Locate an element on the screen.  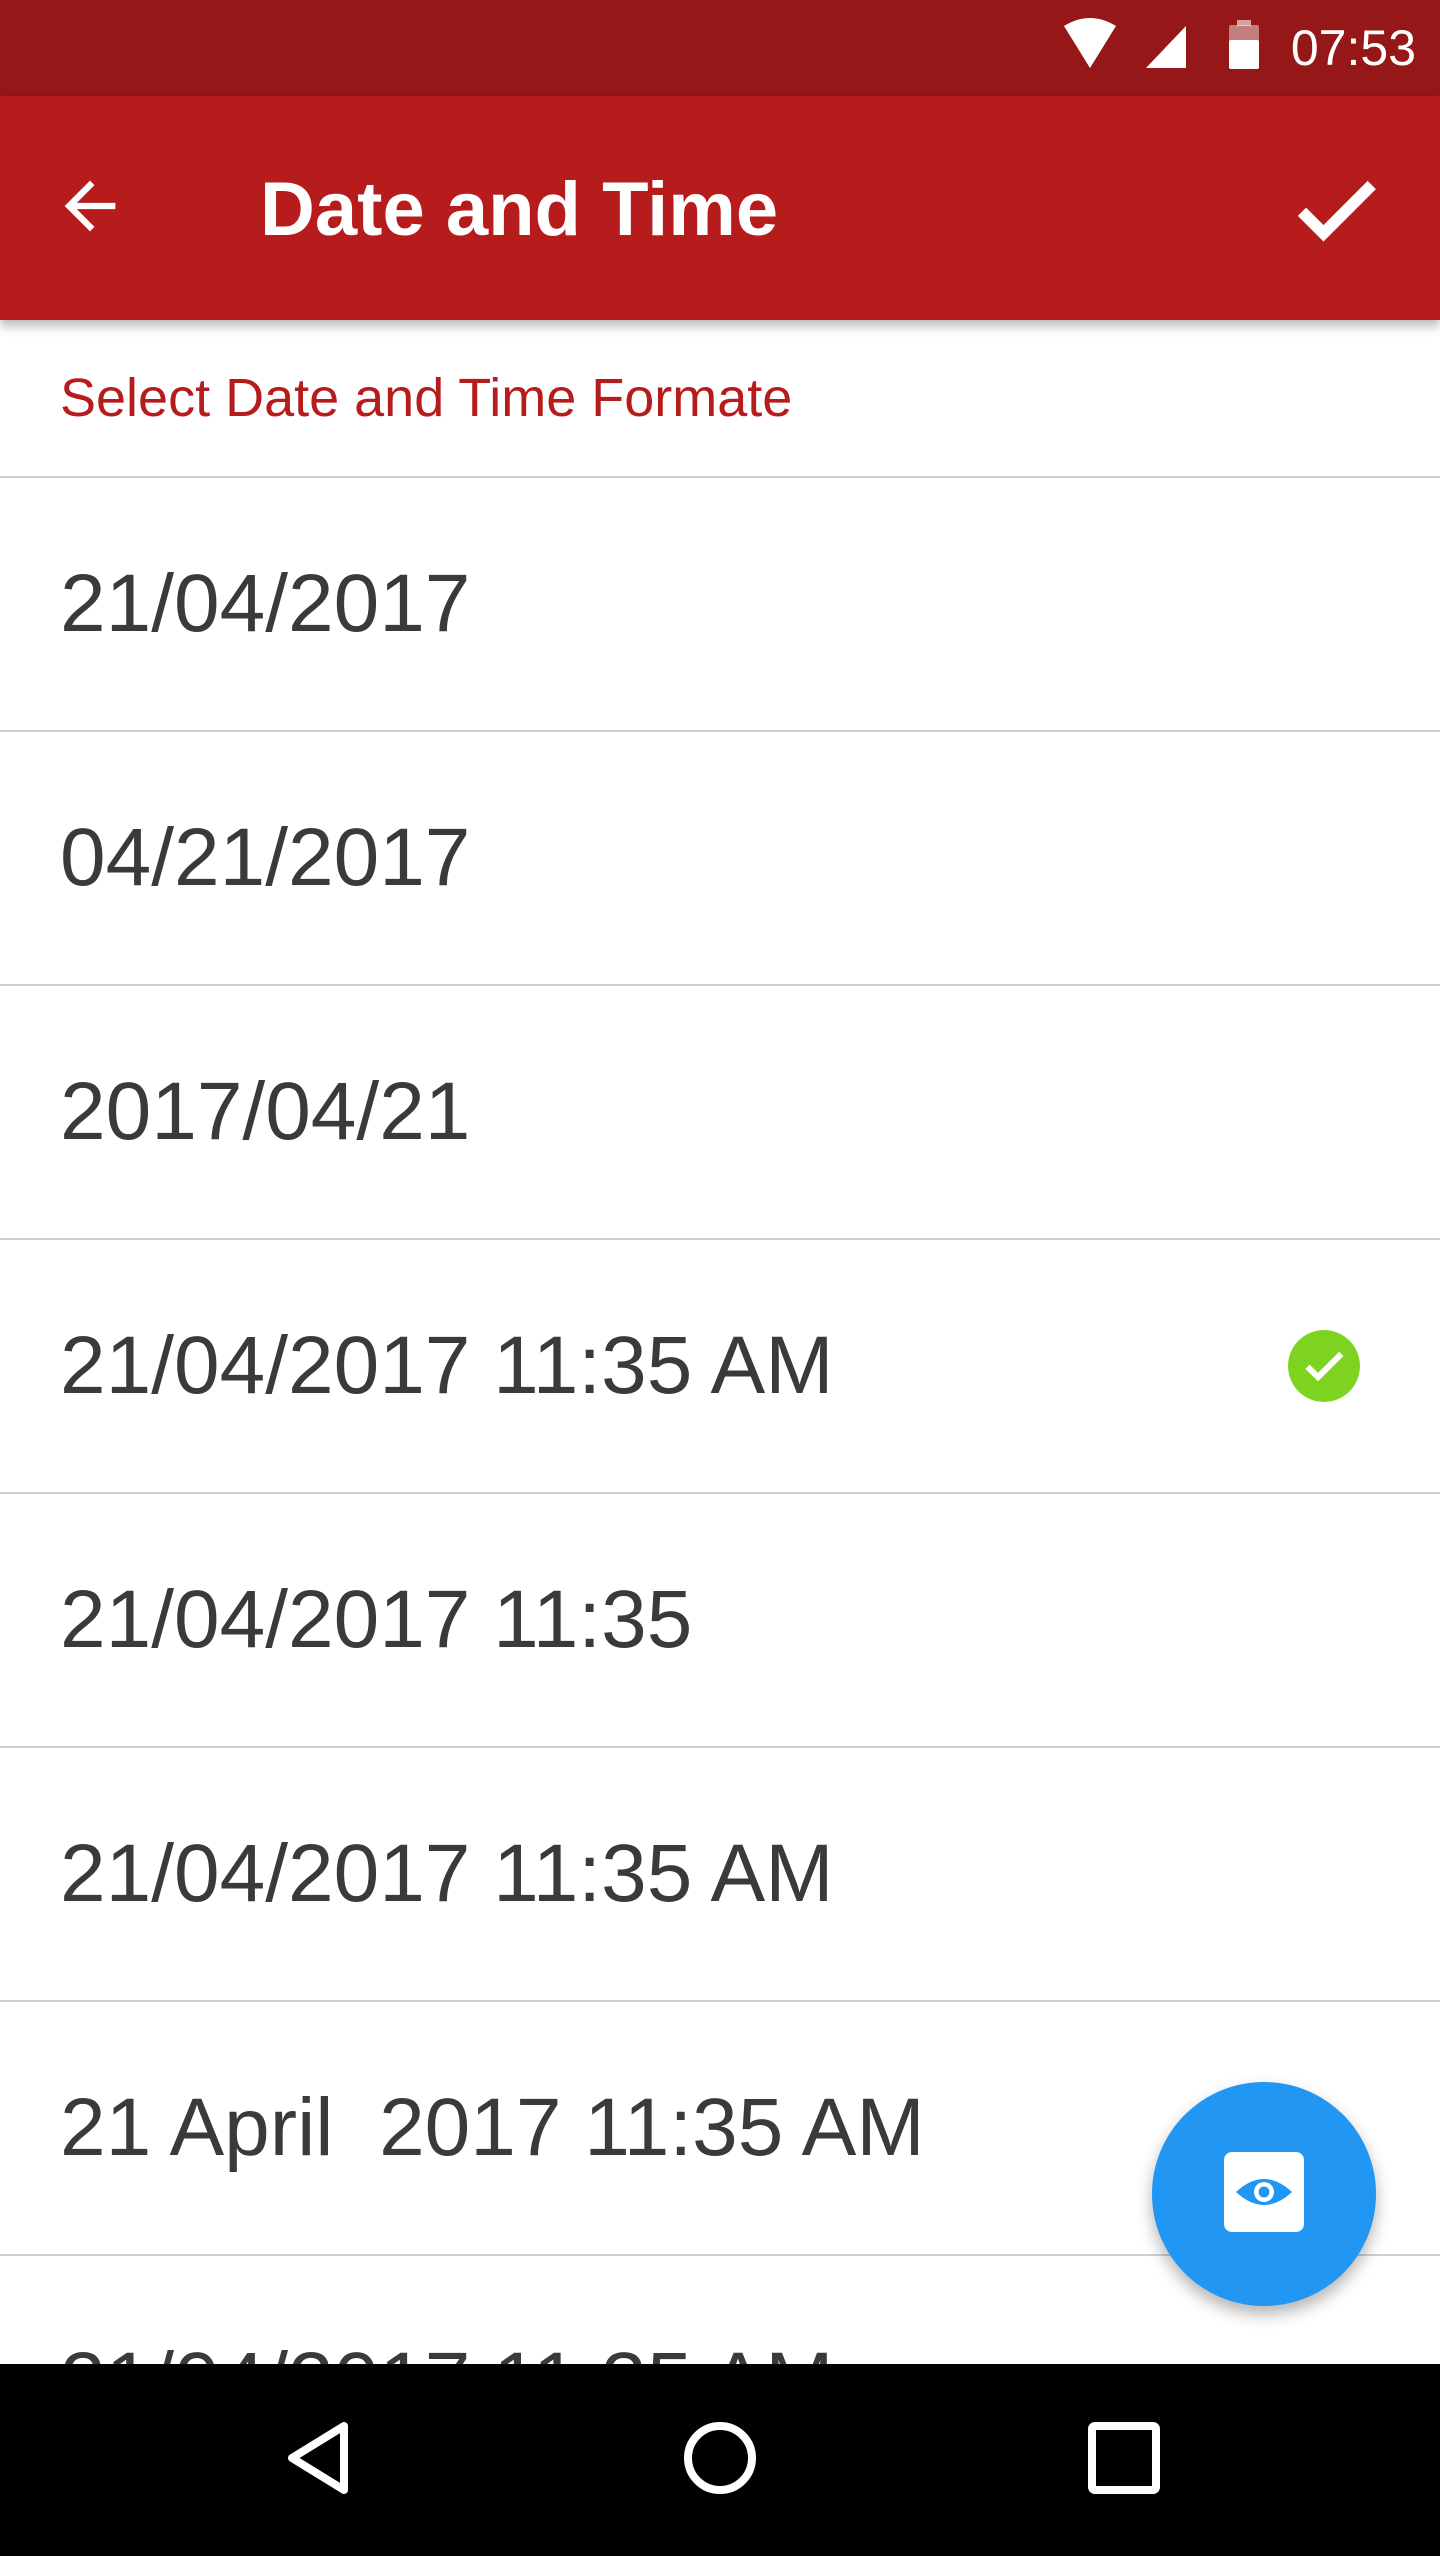
nav-home-button is located at coordinates (720, 2460).